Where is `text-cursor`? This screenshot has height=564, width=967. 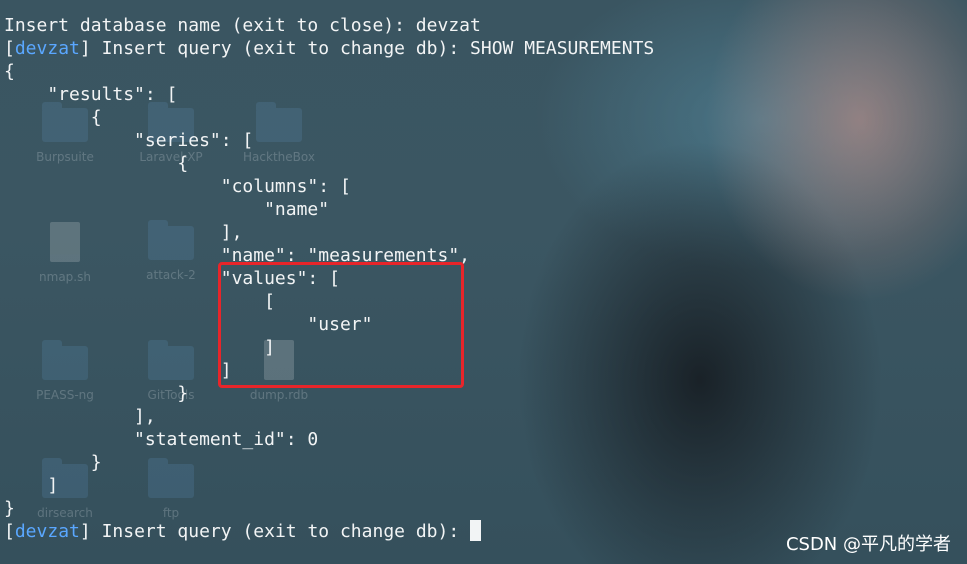
text-cursor is located at coordinates (476, 530).